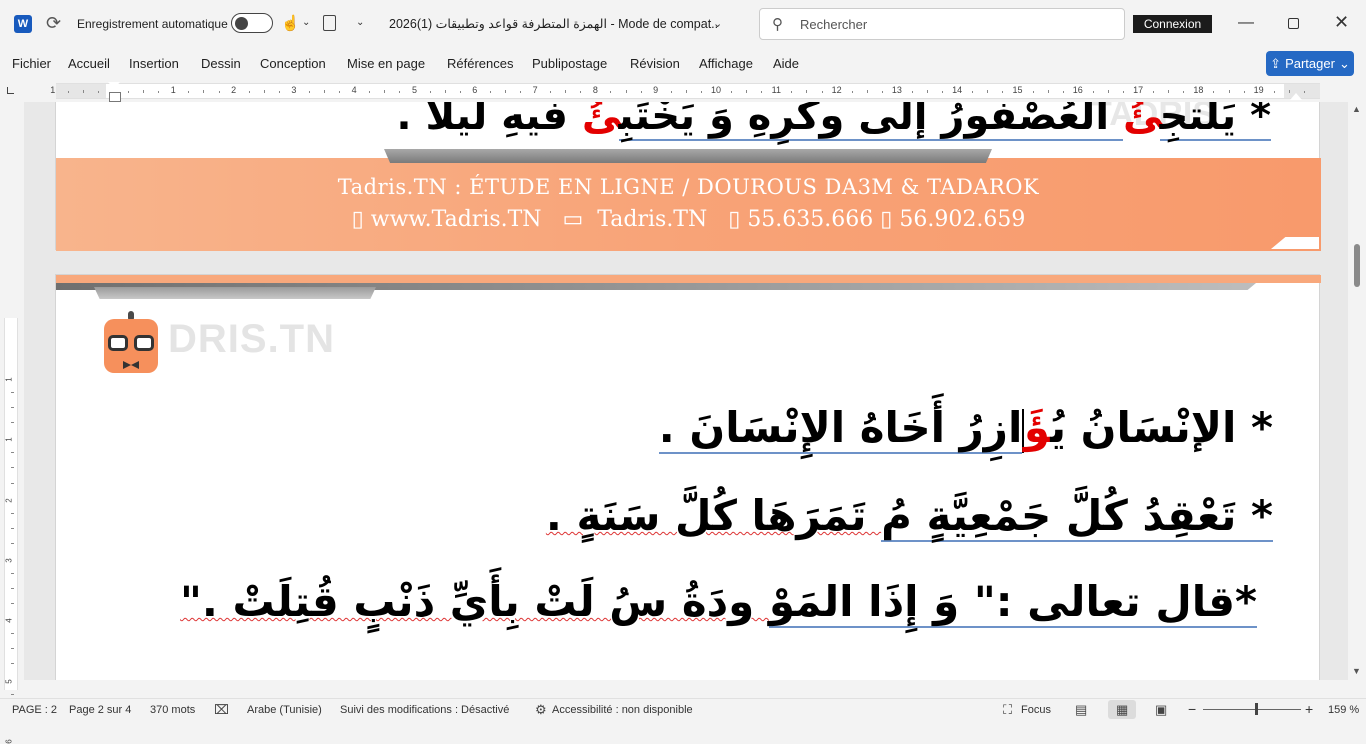  What do you see at coordinates (1122, 710) in the screenshot?
I see `print-layout-icon: ▦` at bounding box center [1122, 710].